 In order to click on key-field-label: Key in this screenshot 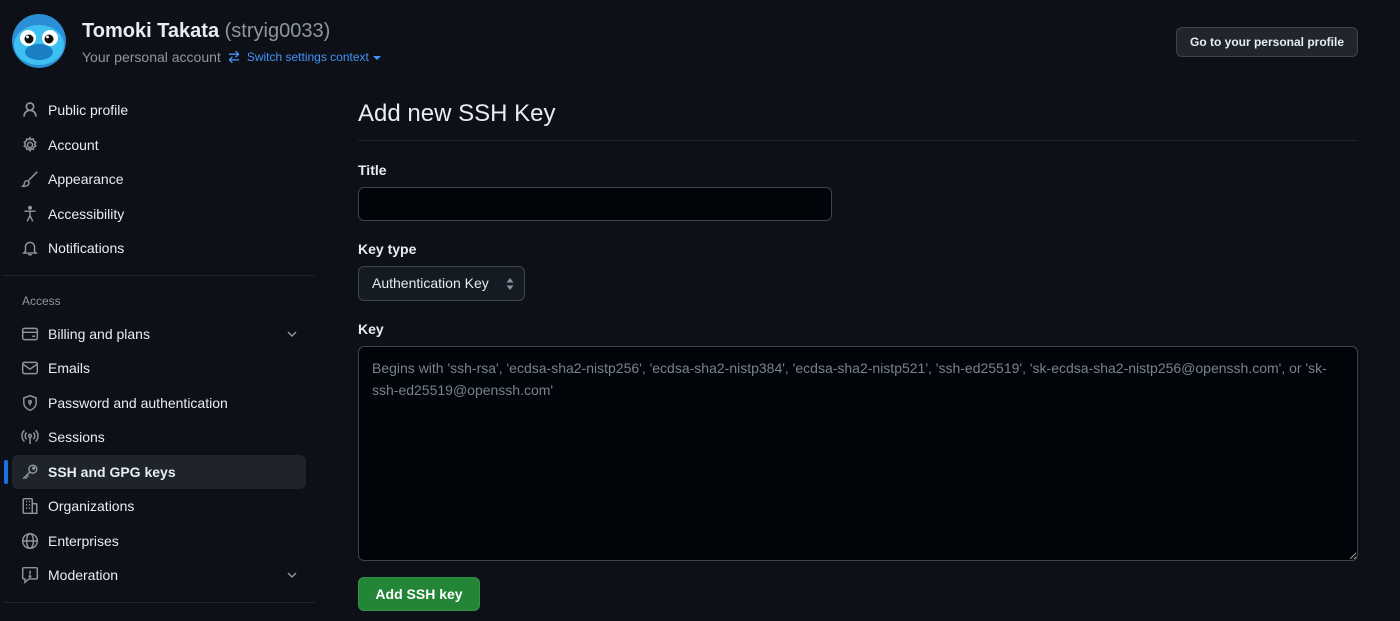, I will do `click(371, 329)`.